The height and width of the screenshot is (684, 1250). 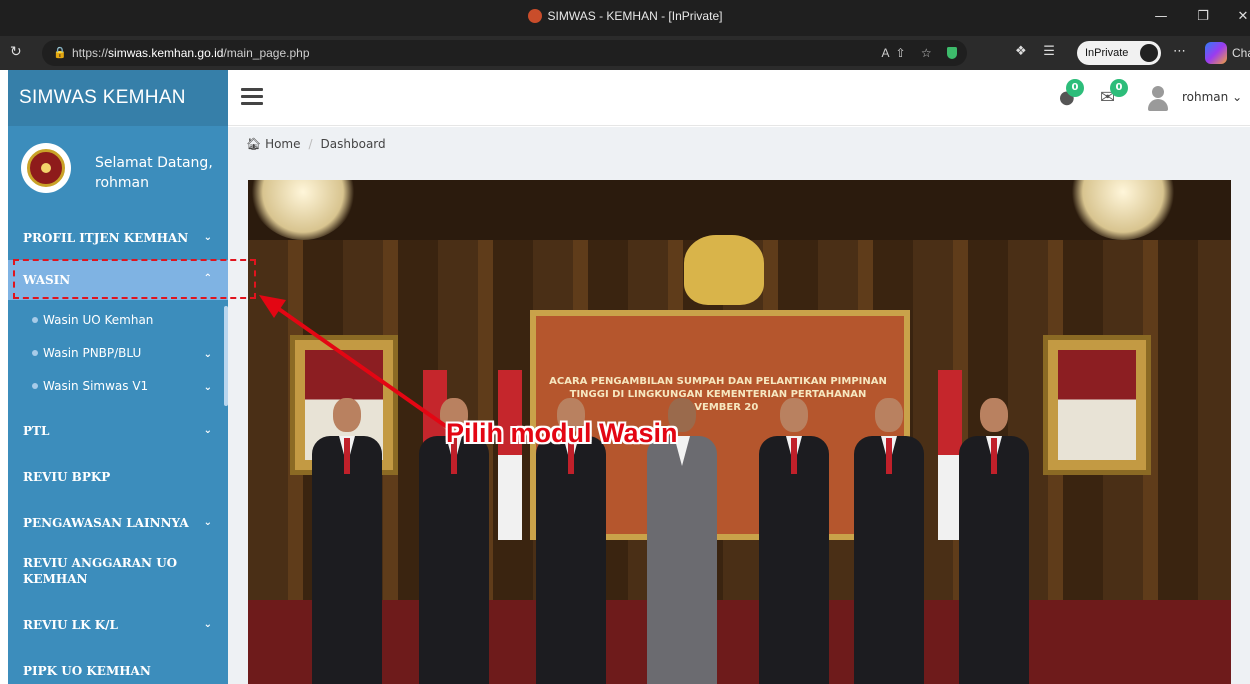 I want to click on sidebar-item-profil-itjen: PROFIL ITJEN KEMHAN ⌄, so click(x=118, y=237).